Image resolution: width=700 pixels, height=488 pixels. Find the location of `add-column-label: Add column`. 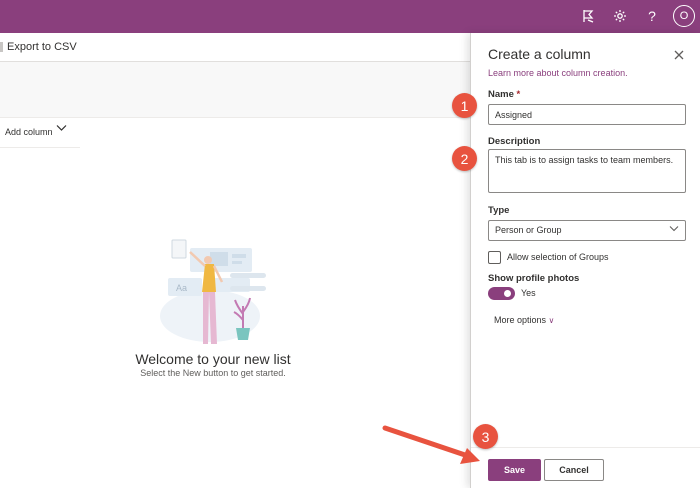

add-column-label: Add column is located at coordinates (29, 132).